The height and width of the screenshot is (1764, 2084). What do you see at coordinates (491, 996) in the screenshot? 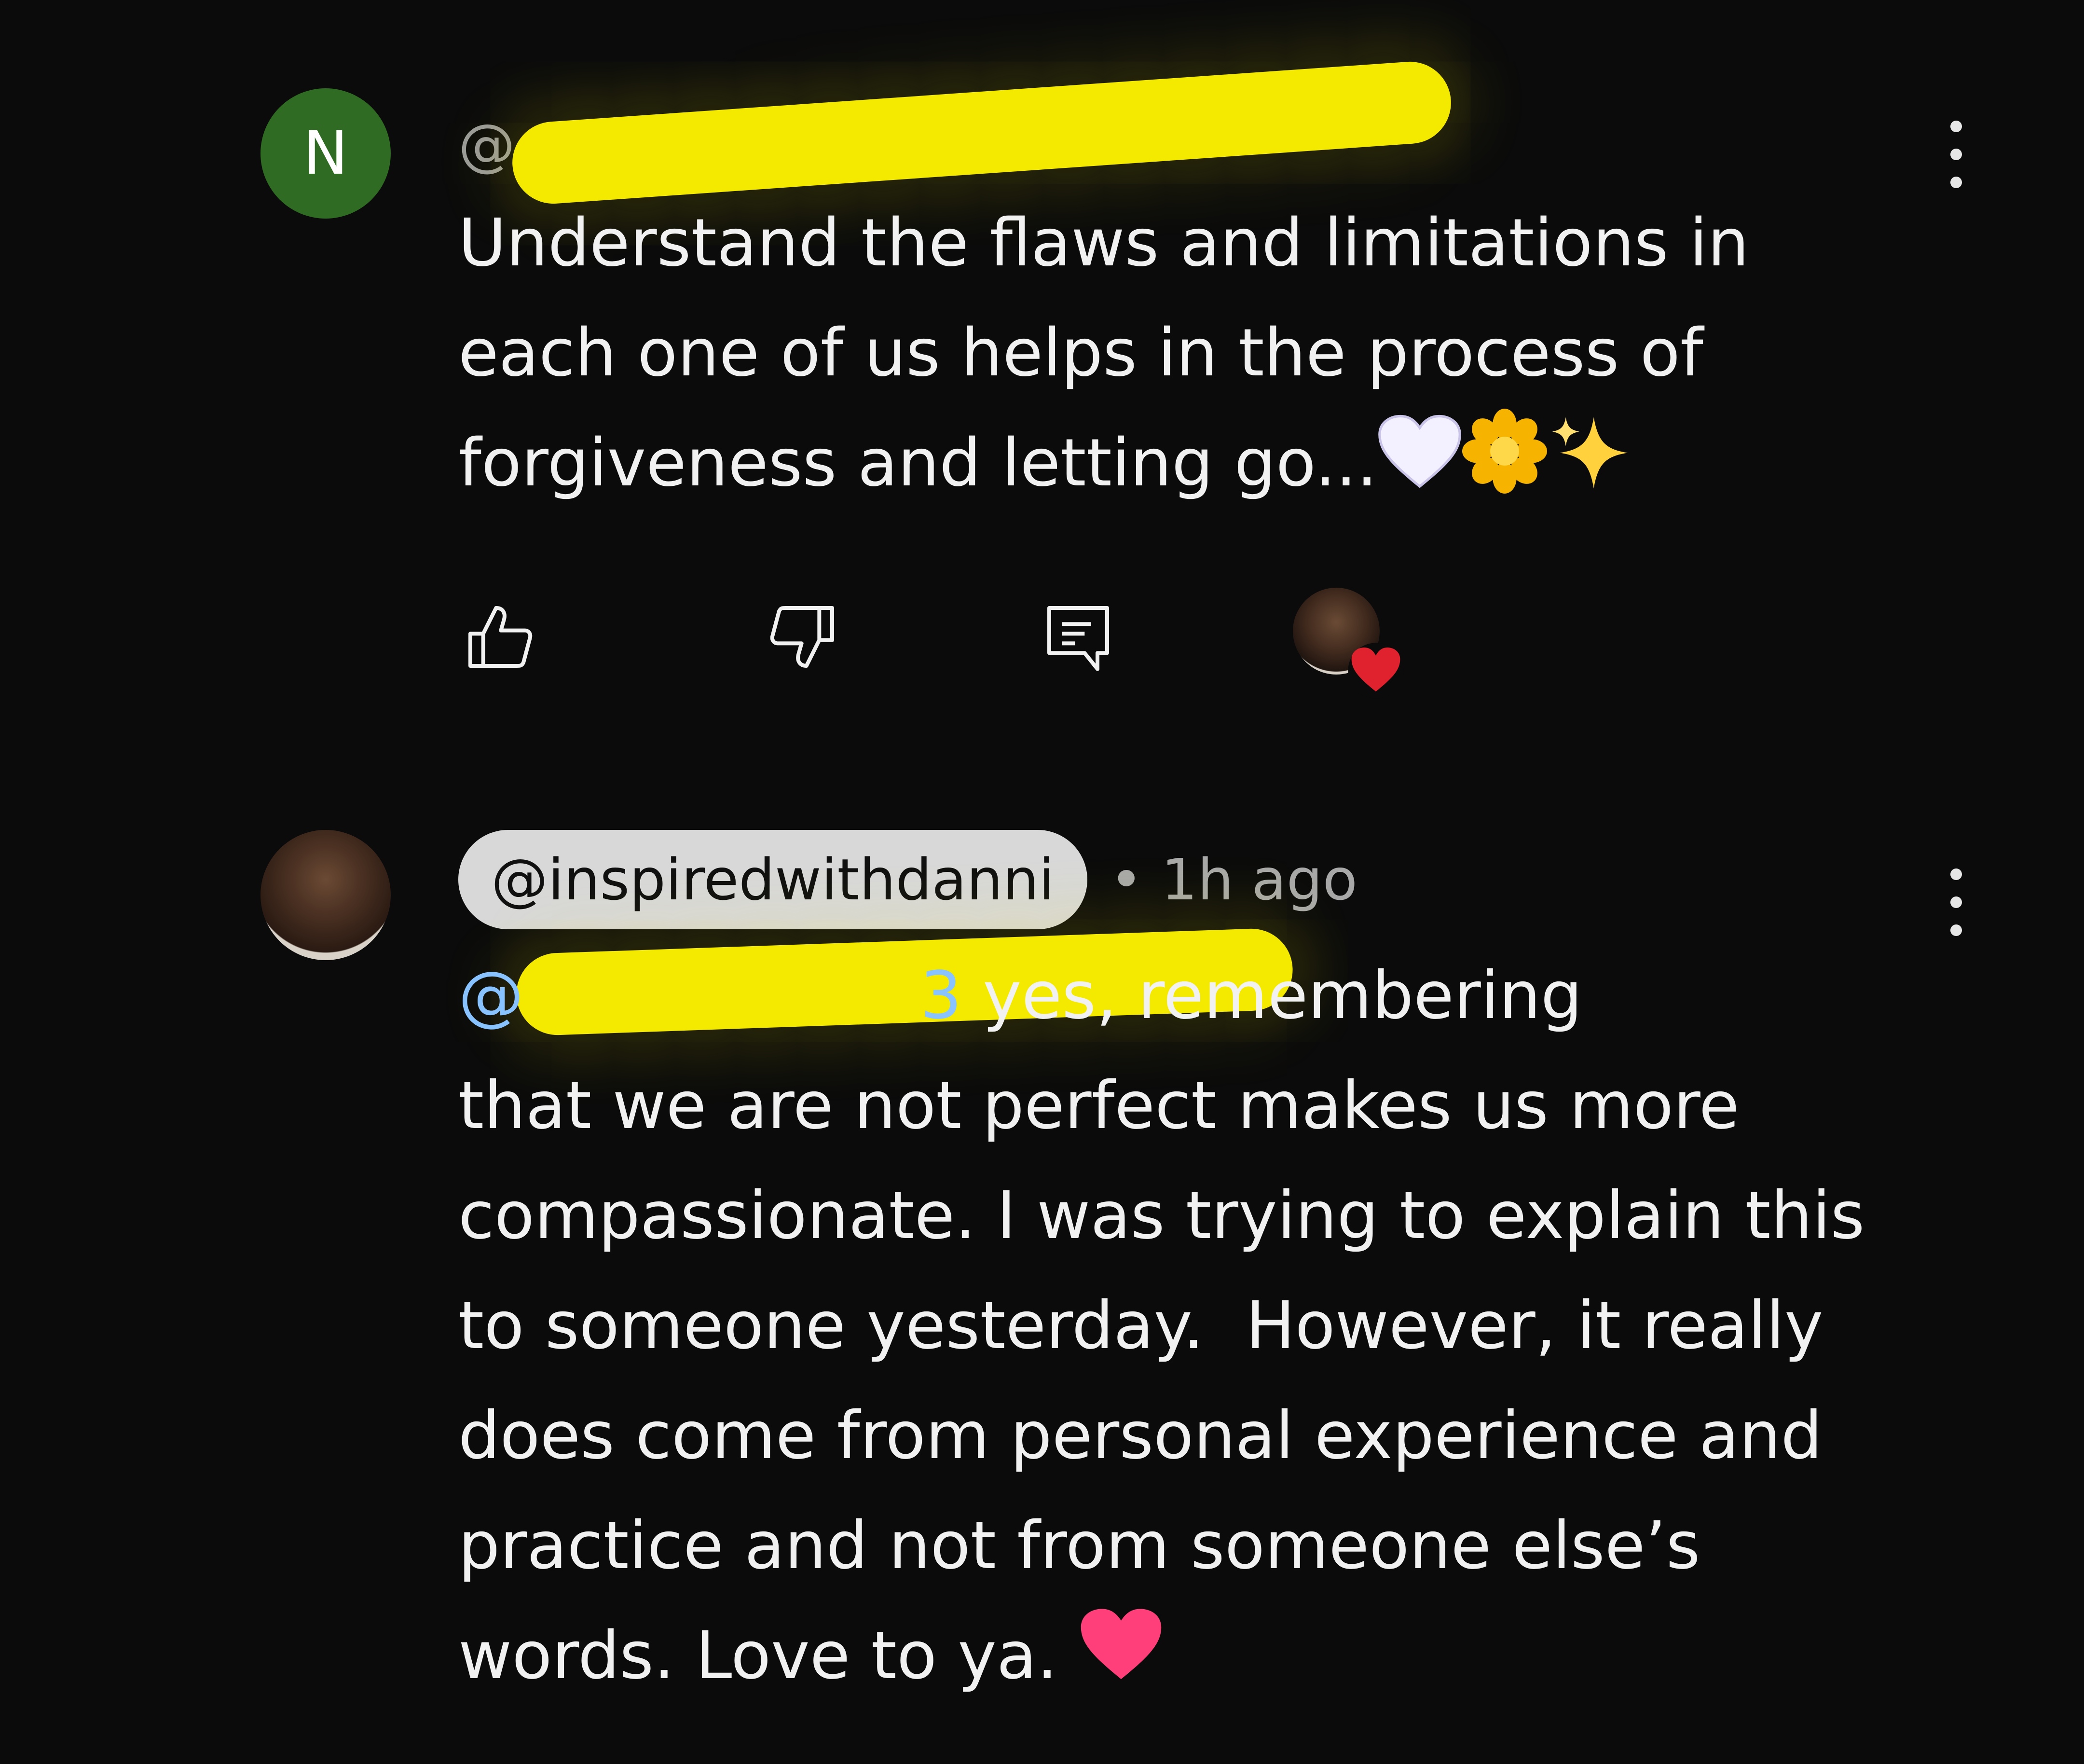
I see `mention-link: @` at bounding box center [491, 996].